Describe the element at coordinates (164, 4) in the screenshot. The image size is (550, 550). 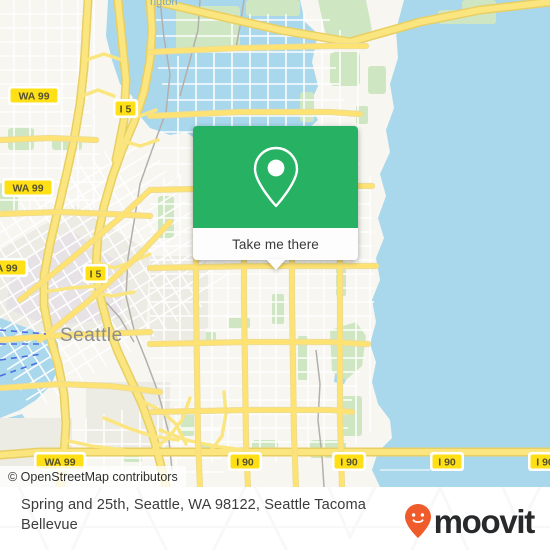
I see `map-label-lake-washington: ngton` at that location.